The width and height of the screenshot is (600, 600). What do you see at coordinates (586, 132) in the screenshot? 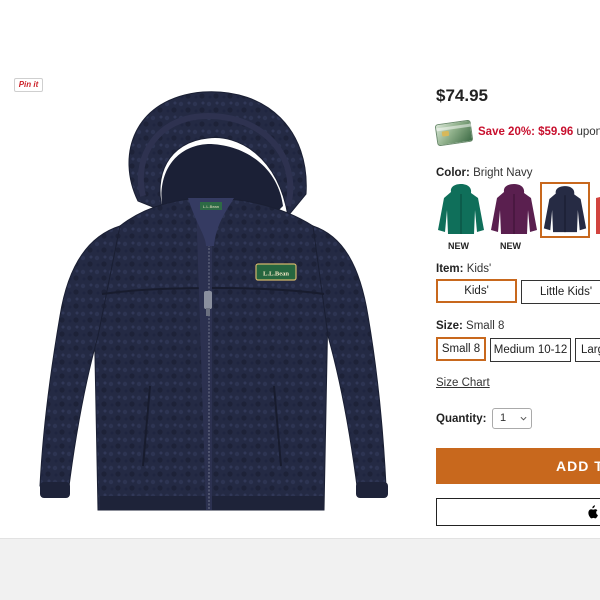
I see `promo-rest: upon` at bounding box center [586, 132].